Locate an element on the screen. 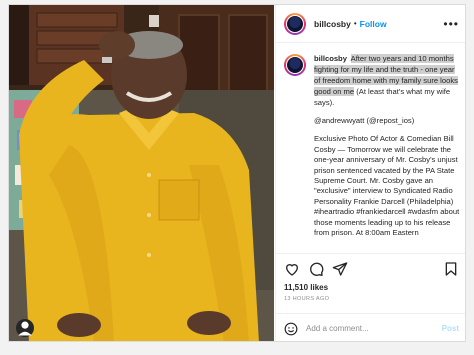  smiley-icon is located at coordinates (291, 329).